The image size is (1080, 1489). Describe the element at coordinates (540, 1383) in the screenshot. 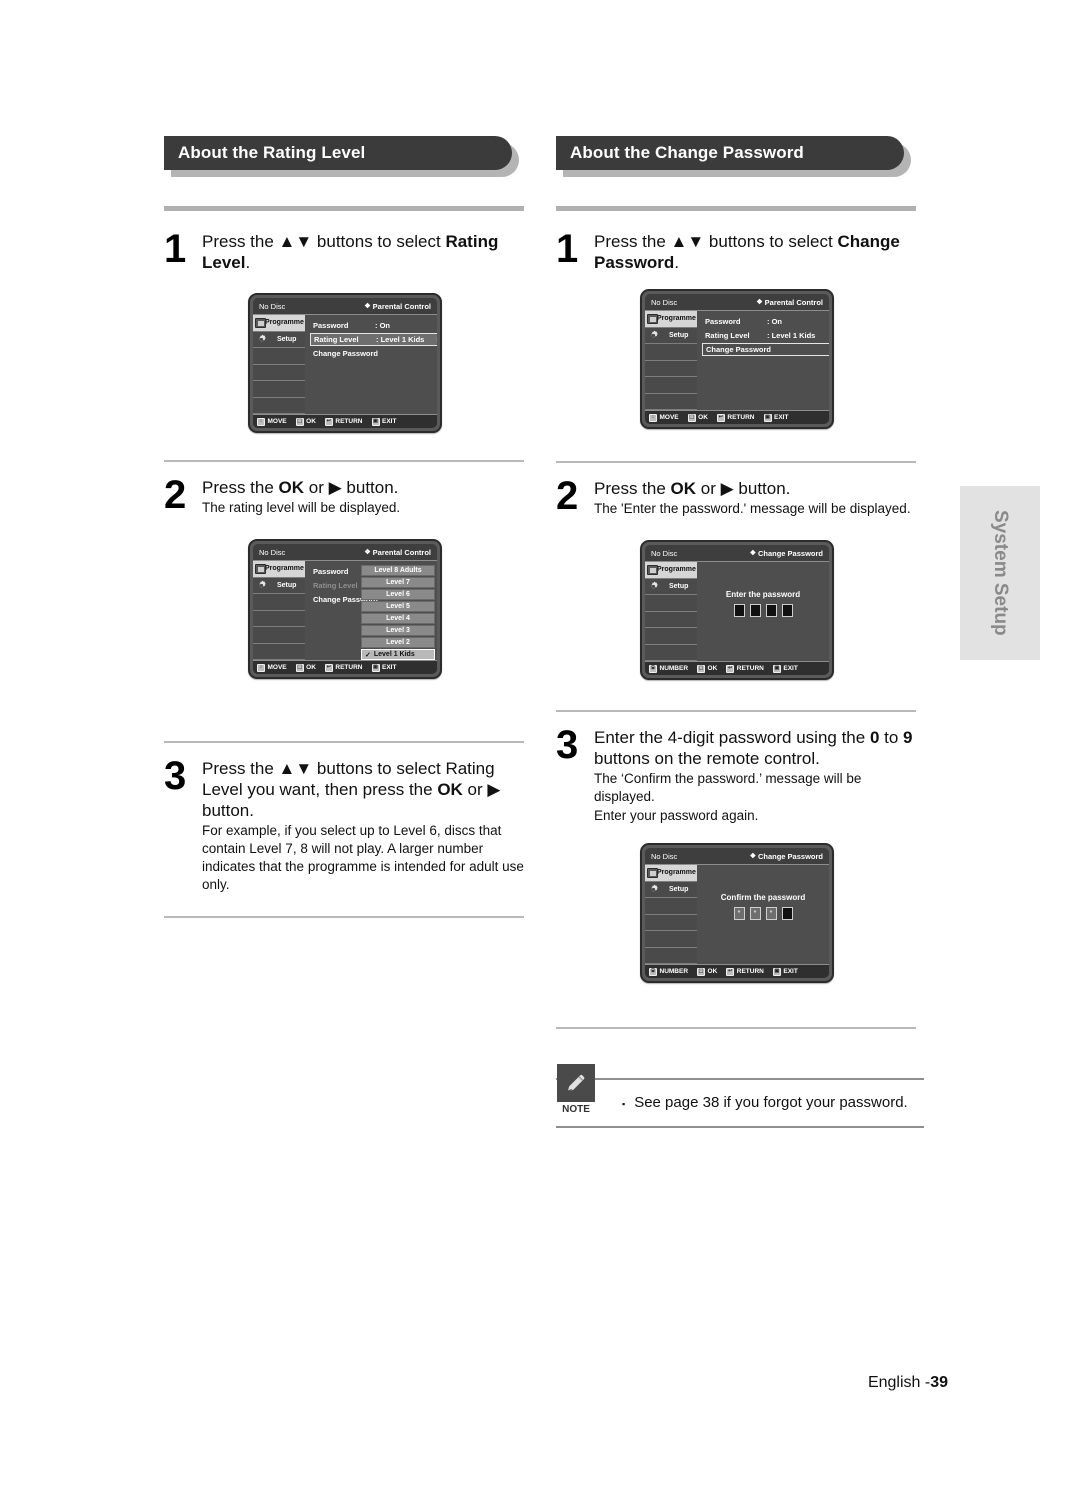

I see `page-footer: English -39` at that location.